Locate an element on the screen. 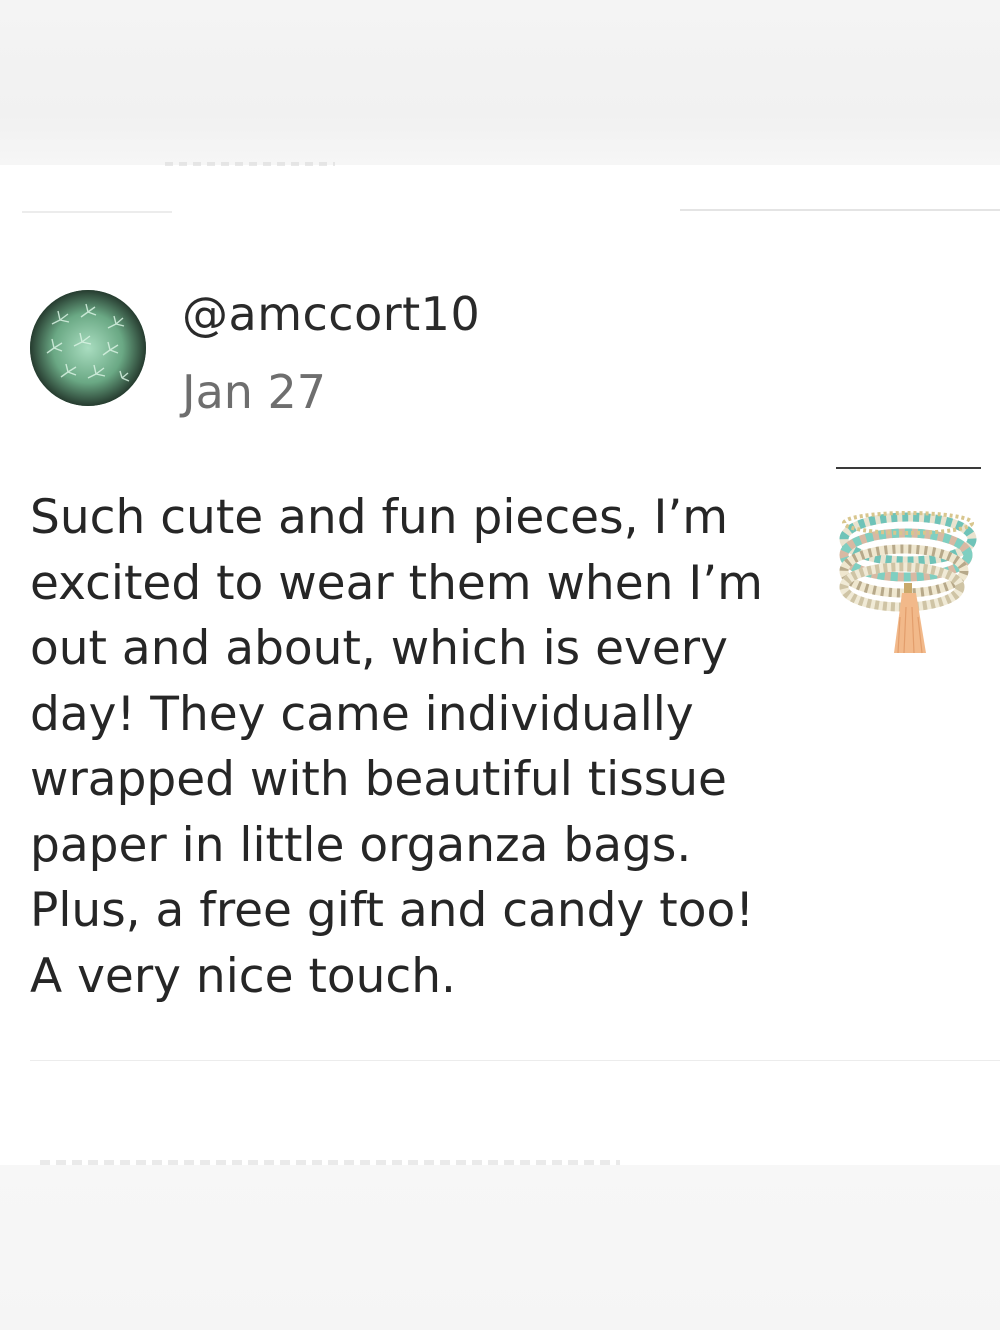 Image resolution: width=1000 pixels, height=1330 pixels. previous-review-fragment is located at coordinates (250, 164).